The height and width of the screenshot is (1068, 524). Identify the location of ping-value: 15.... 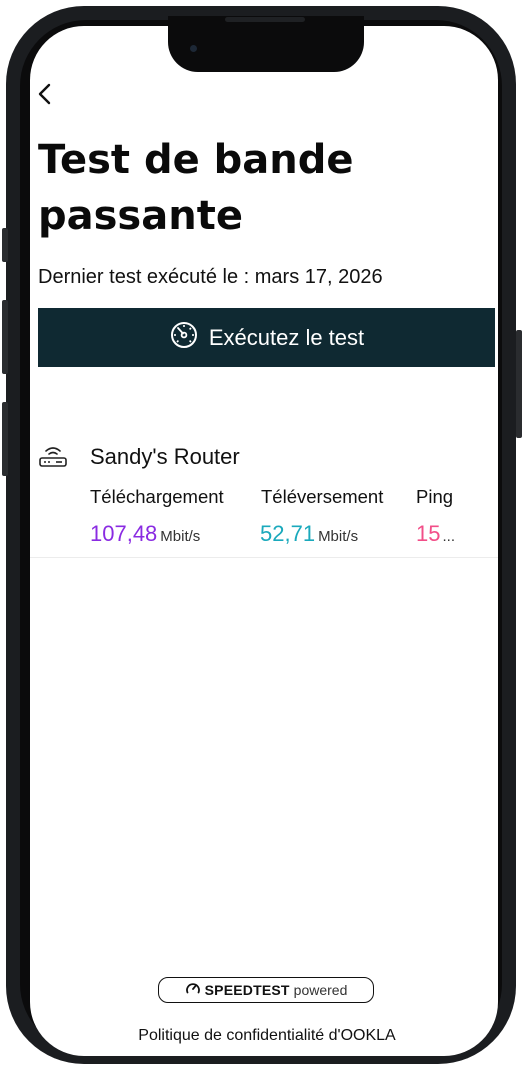
(435, 534).